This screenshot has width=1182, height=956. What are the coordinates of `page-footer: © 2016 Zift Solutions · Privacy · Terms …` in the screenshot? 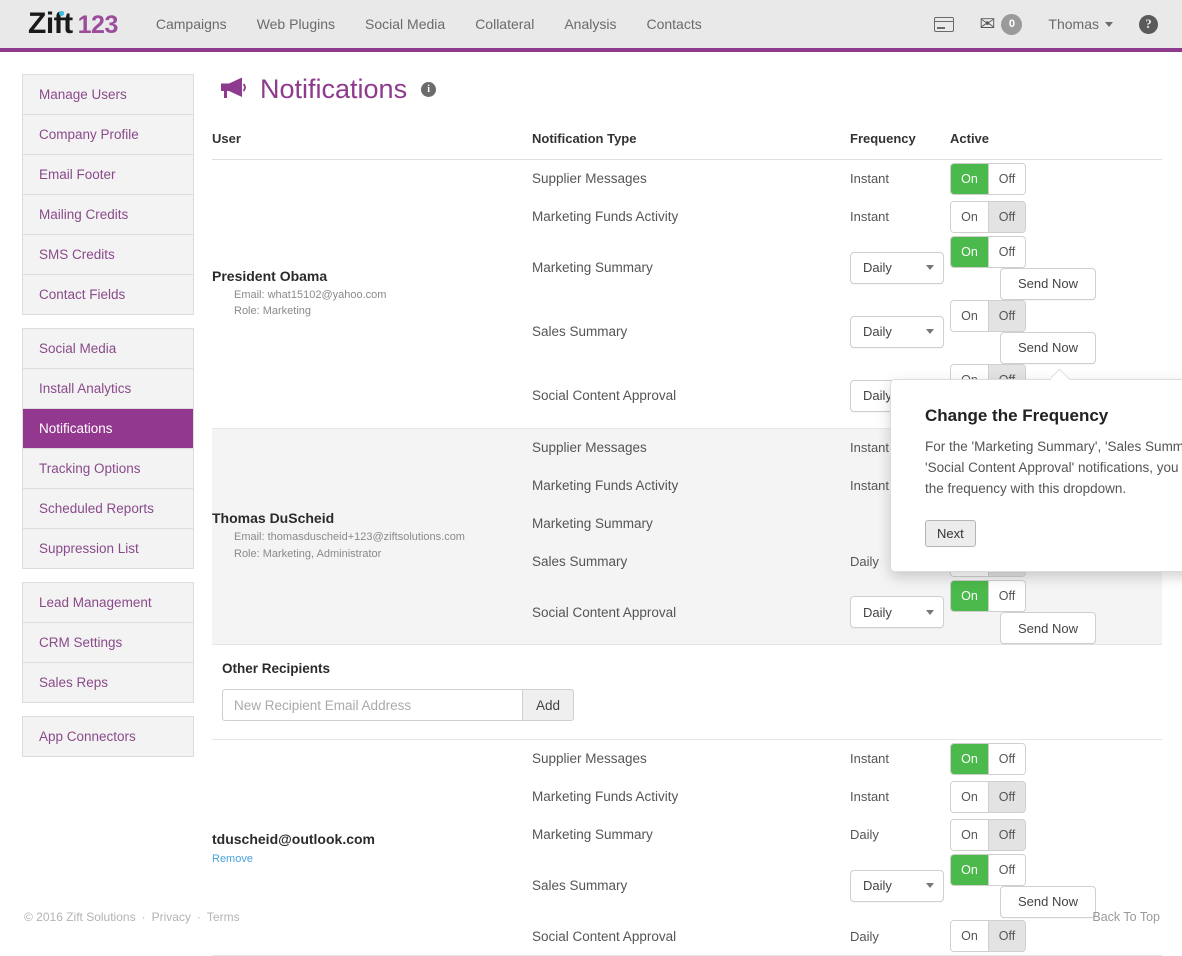 It's located at (591, 917).